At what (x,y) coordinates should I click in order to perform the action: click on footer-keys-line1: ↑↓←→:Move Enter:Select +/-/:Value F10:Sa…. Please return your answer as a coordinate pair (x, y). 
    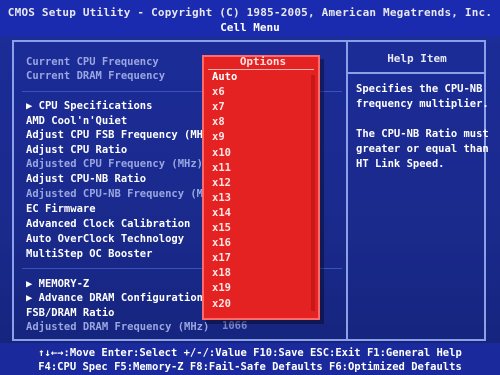
    Looking at the image, I should click on (250, 353).